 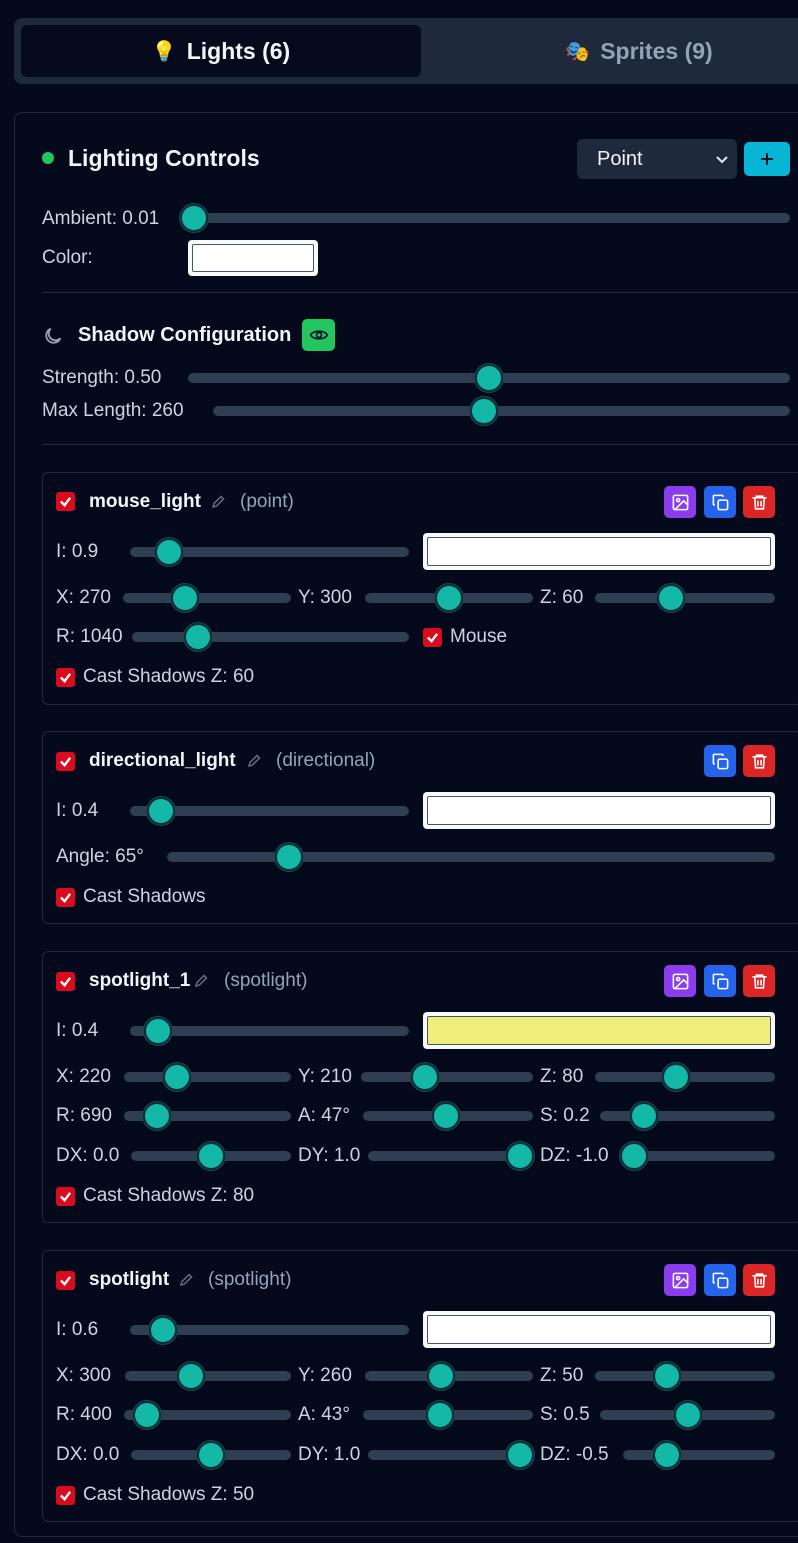 I want to click on ambient-color-picker, so click(x=253, y=258).